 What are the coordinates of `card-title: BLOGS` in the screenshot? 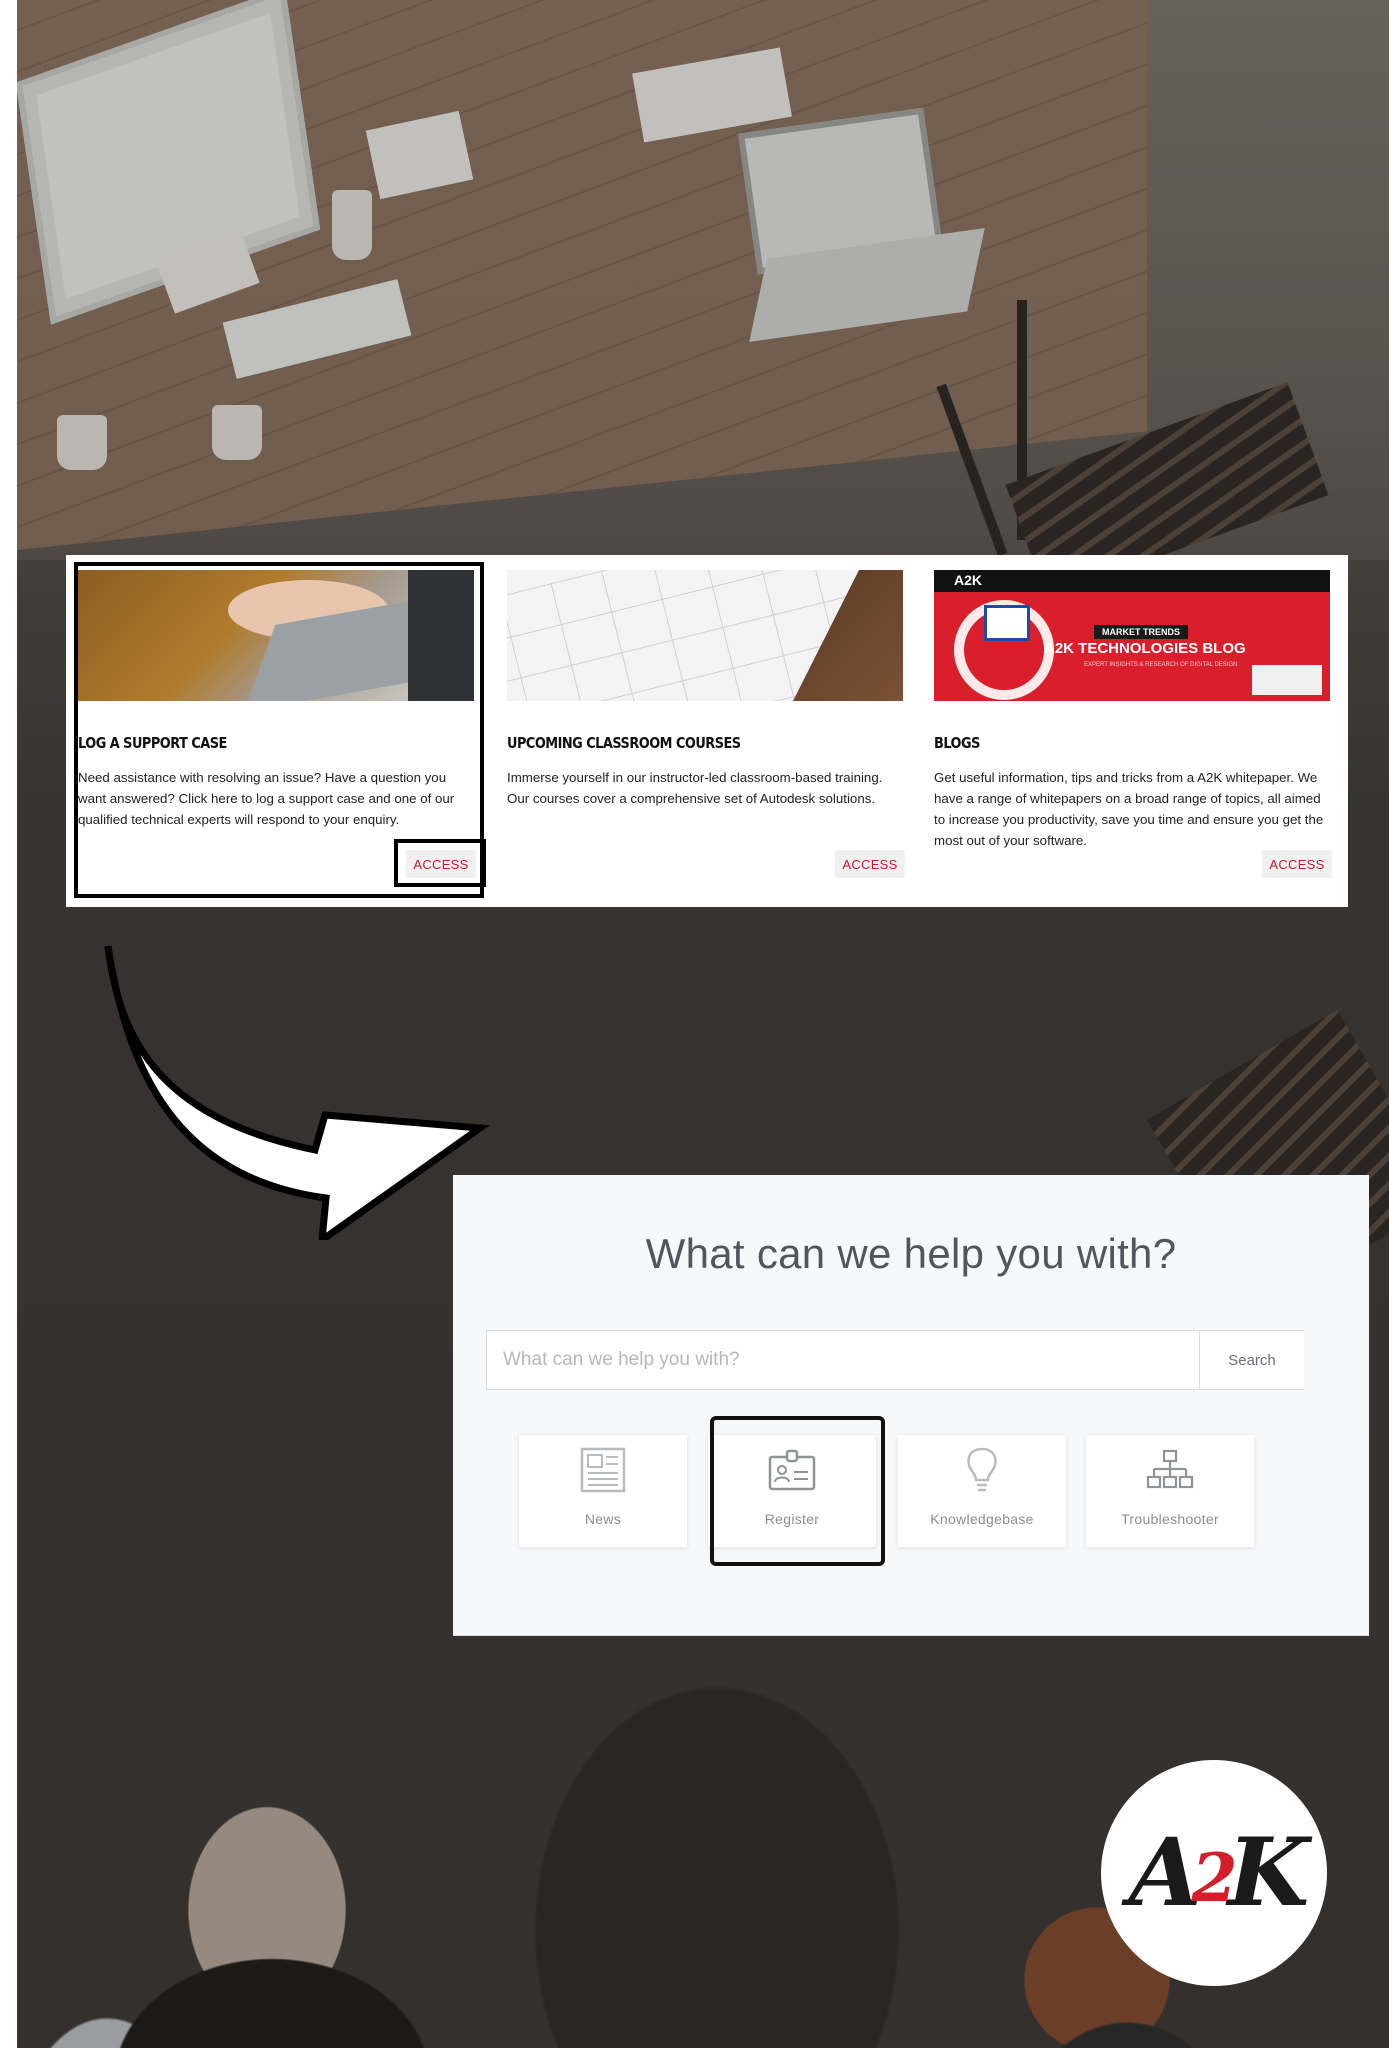 It's located at (957, 743).